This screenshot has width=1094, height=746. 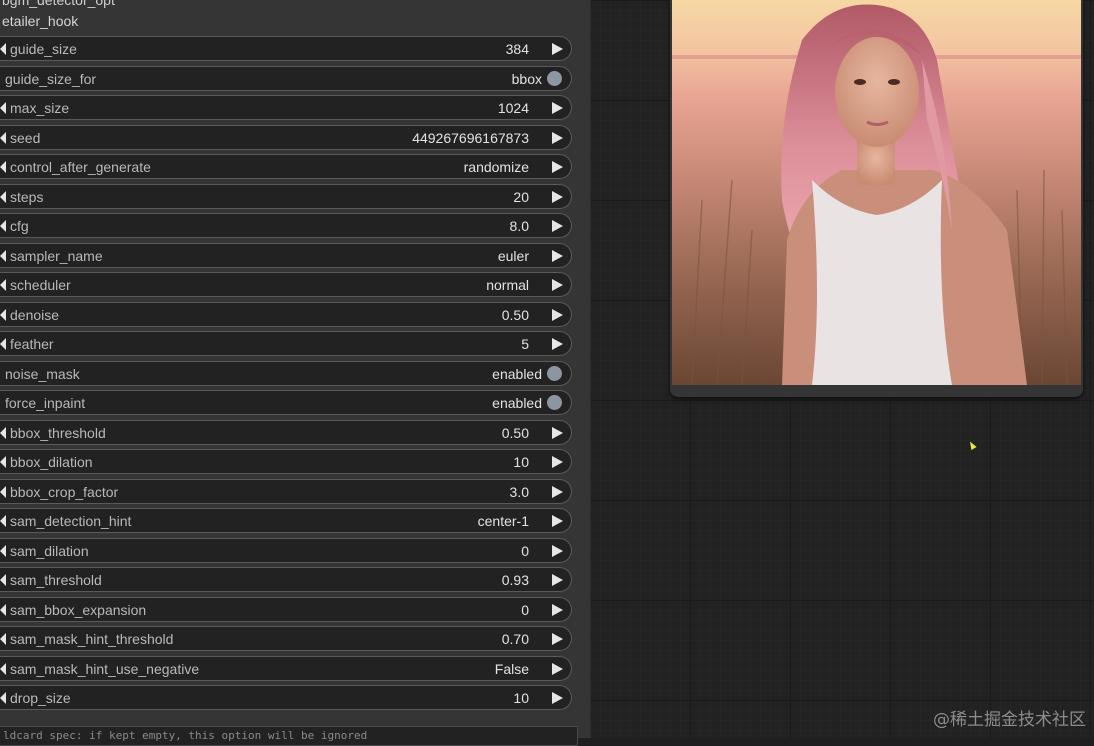 What do you see at coordinates (286, 284) in the screenshot?
I see `widget-scheduler: scheduler normal` at bounding box center [286, 284].